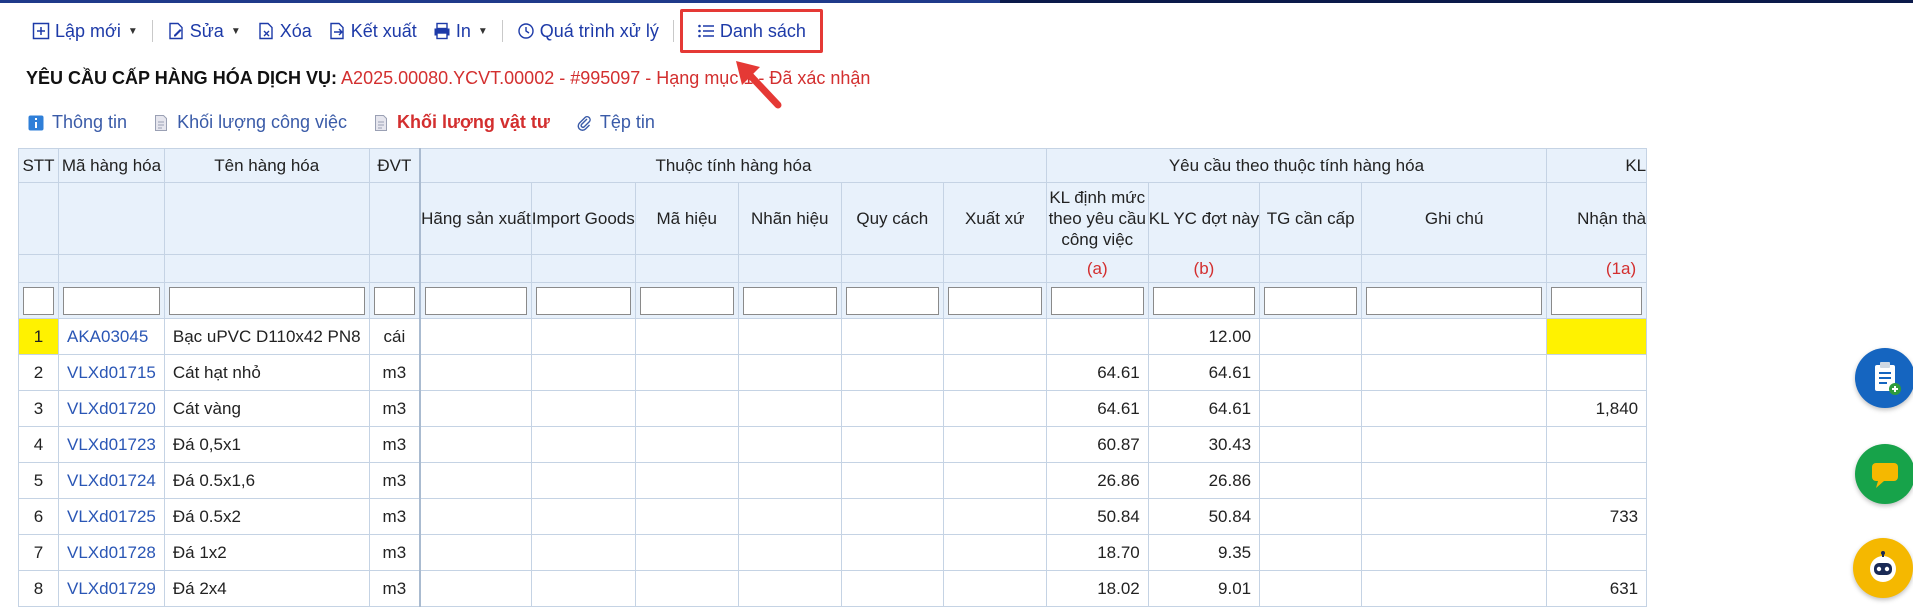  What do you see at coordinates (38, 300) in the screenshot?
I see `filter-stt-input` at bounding box center [38, 300].